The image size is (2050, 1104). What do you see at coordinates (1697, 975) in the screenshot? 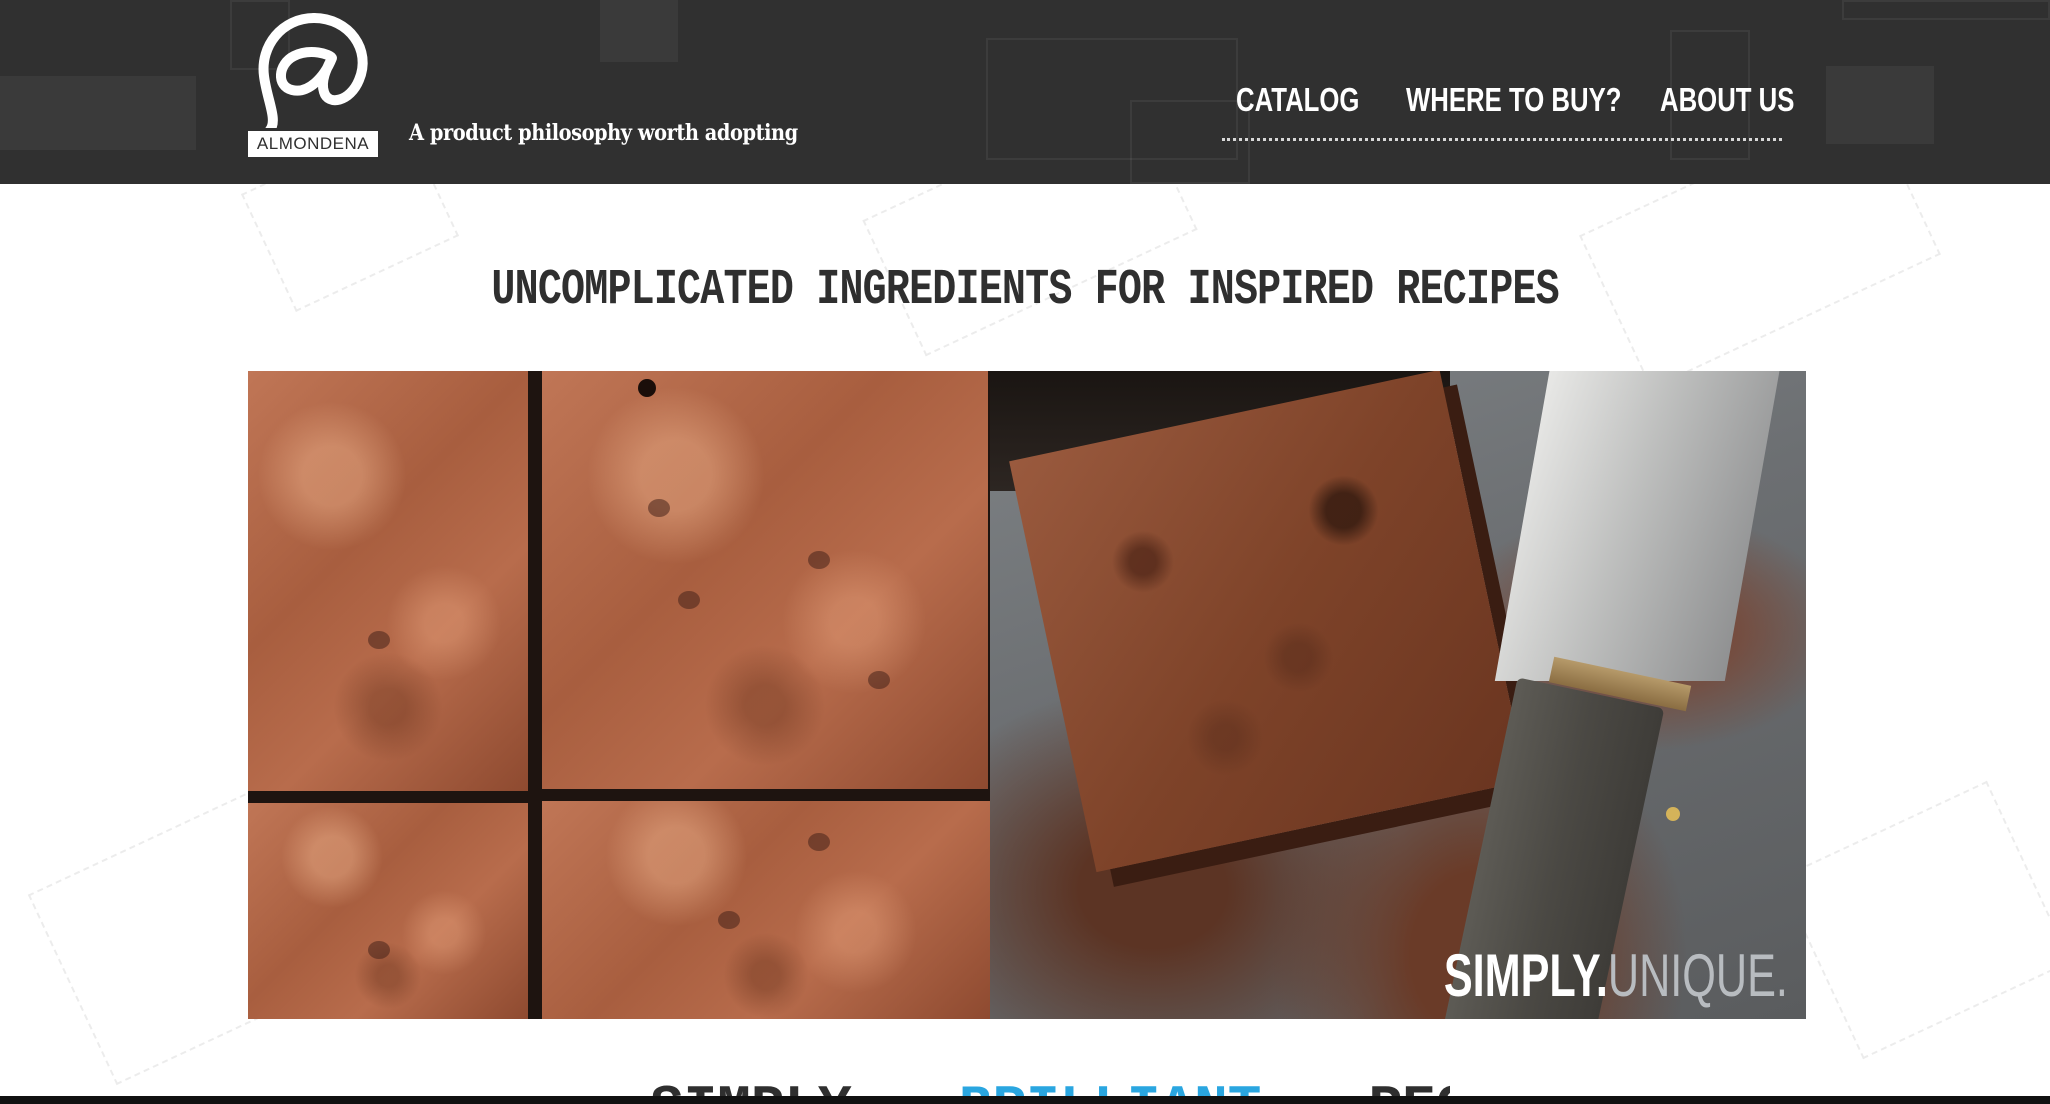
I see `hero-caption-unique: UNIQUE.` at bounding box center [1697, 975].